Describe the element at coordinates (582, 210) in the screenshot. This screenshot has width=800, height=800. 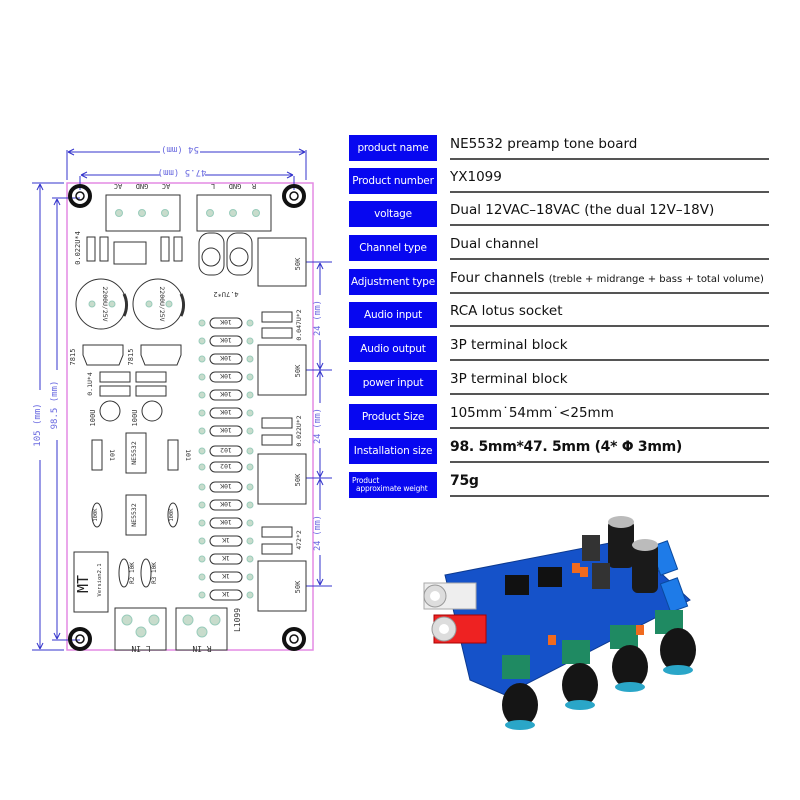
I see `spec-value: Dual 12VAC–18VAC (the dual 12V–18V)` at that location.